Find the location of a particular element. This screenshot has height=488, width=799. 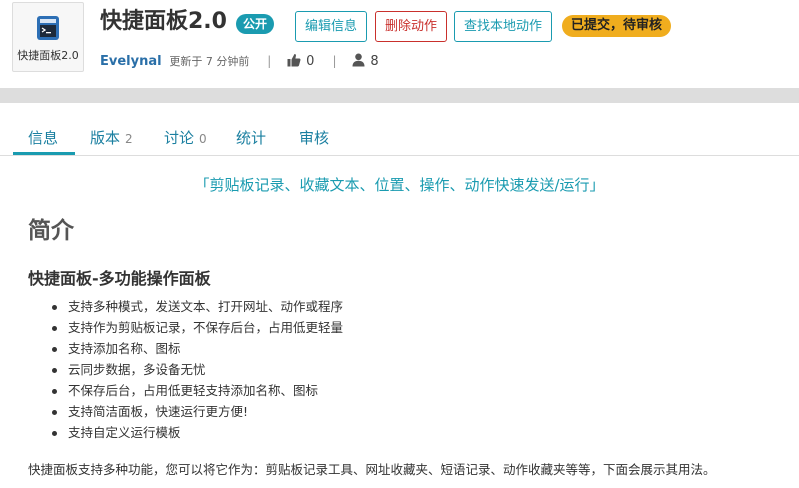

tab-label: 审核 is located at coordinates (314, 138).